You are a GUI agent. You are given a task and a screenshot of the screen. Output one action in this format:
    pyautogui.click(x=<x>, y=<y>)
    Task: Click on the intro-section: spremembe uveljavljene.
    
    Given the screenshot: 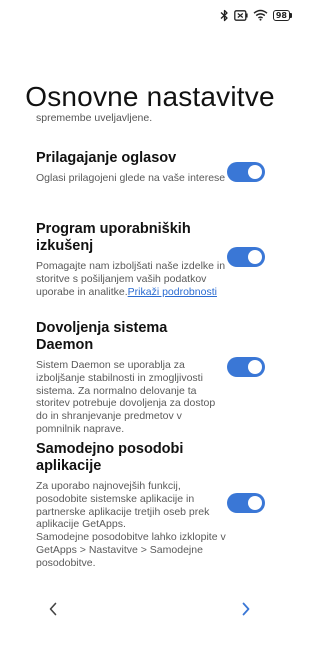 What is the action you would take?
    pyautogui.click(x=152, y=118)
    